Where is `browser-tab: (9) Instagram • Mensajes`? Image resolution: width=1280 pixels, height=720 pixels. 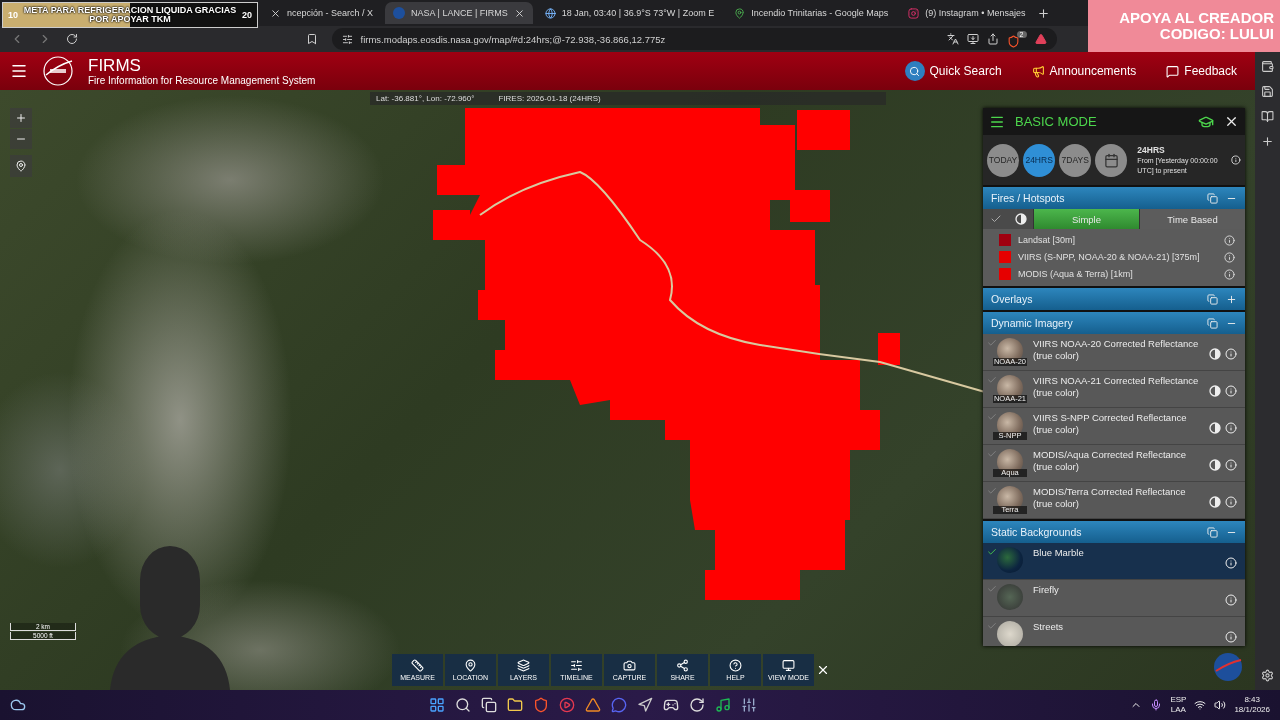 browser-tab: (9) Instagram • Mensajes is located at coordinates (967, 13).